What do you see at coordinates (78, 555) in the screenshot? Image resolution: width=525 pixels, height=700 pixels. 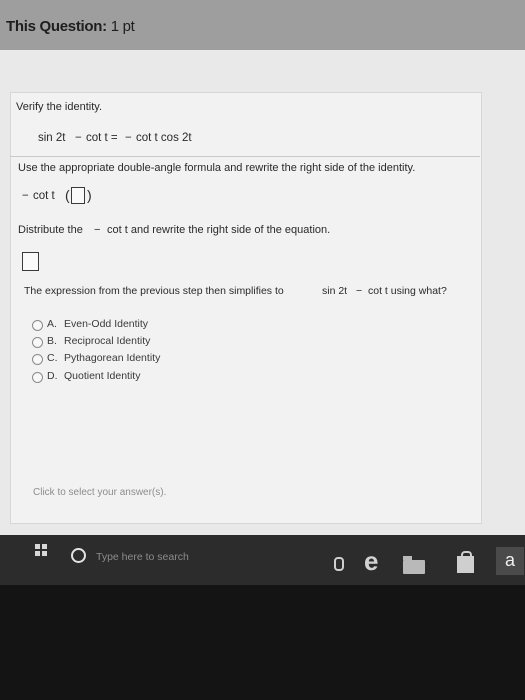 I see `search-icon` at bounding box center [78, 555].